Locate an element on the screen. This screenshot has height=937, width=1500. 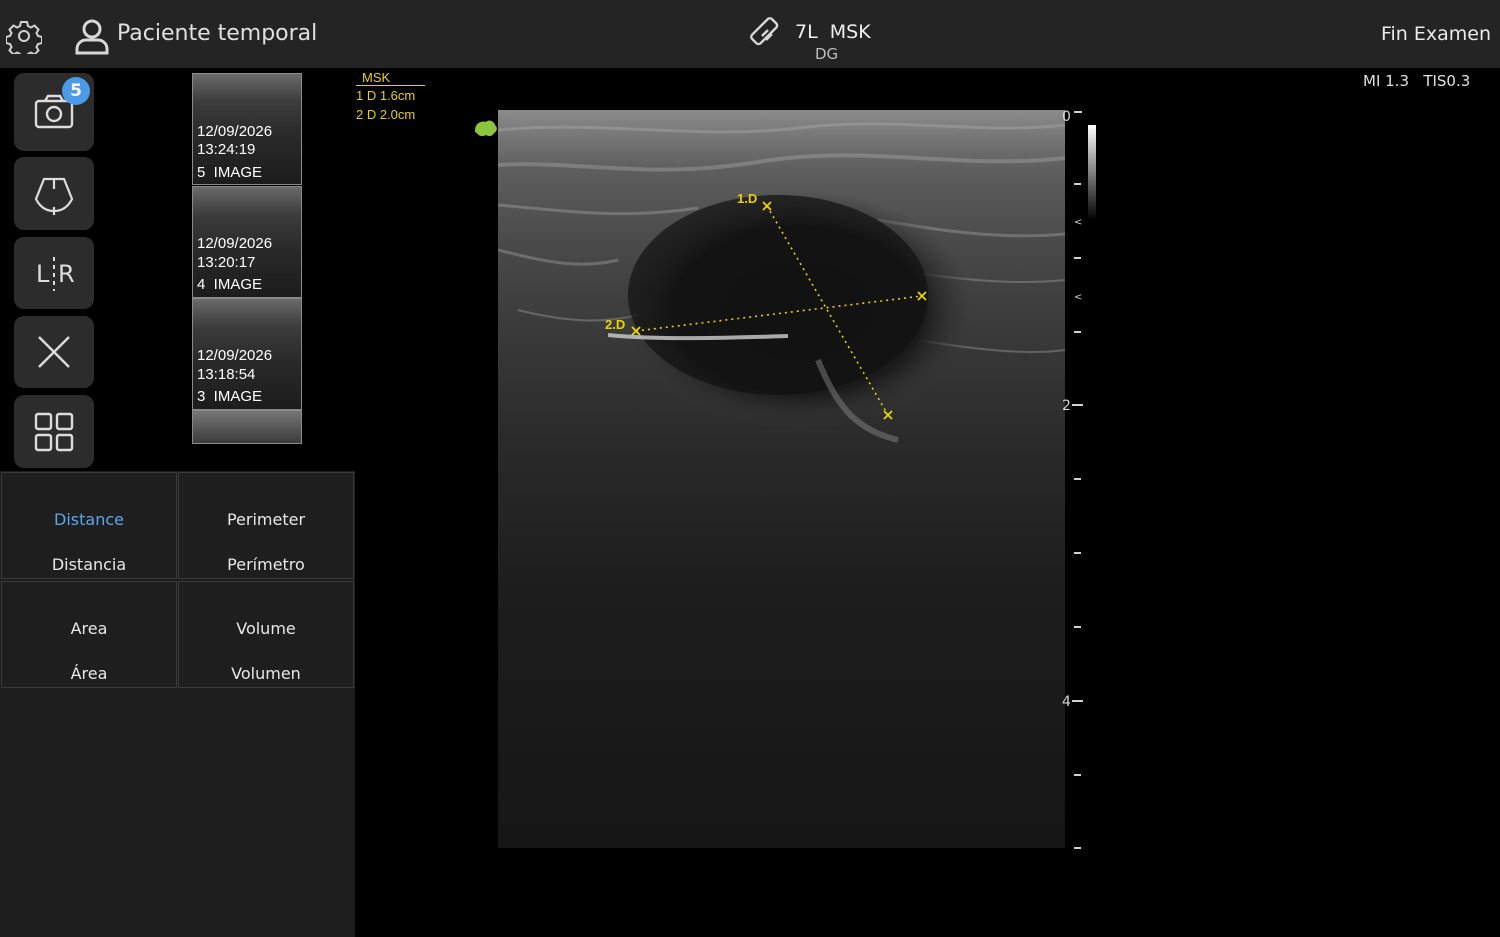
image-thumbnail: 12/09/2026 13:18:54 3 IMAGE is located at coordinates (247, 354).